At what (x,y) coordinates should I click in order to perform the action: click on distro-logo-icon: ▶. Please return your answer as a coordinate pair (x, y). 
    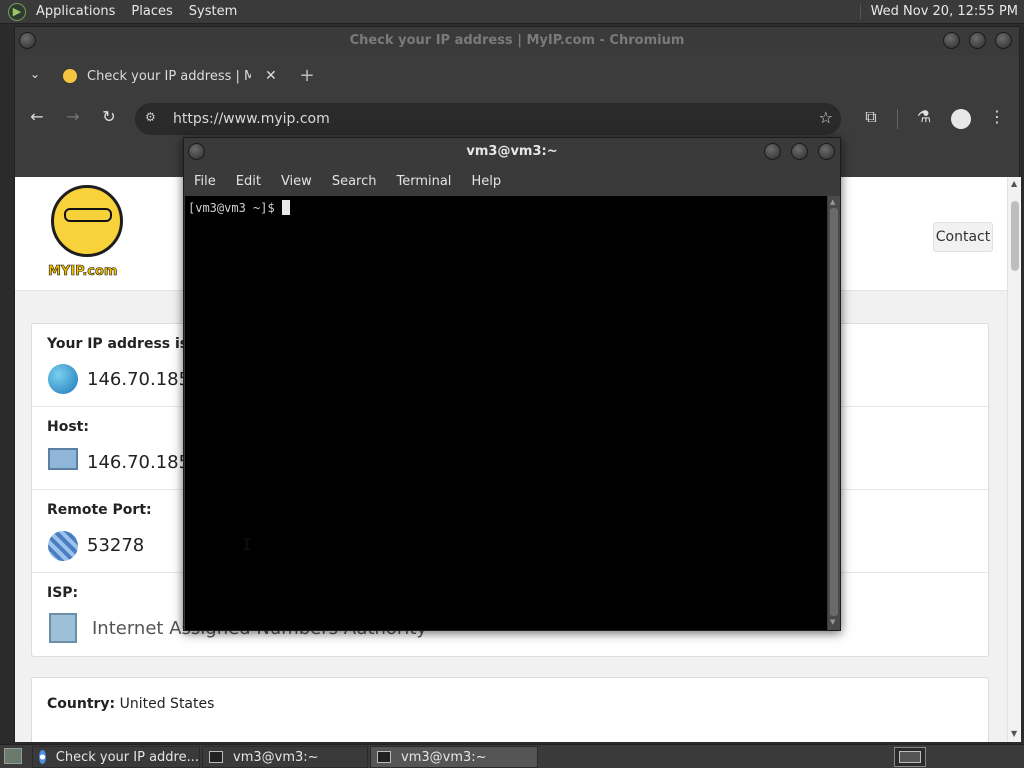
    Looking at the image, I should click on (17, 11).